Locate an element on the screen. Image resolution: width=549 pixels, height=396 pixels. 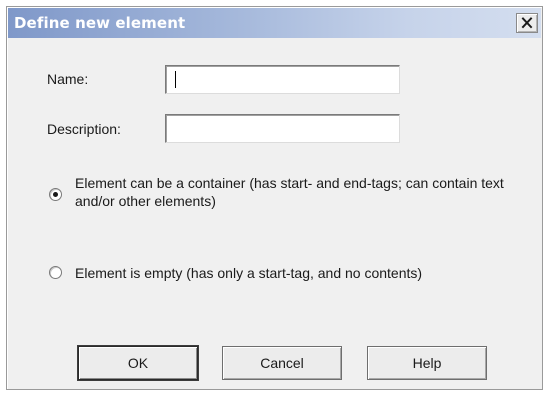
cancel-button: Cancel is located at coordinates (282, 363).